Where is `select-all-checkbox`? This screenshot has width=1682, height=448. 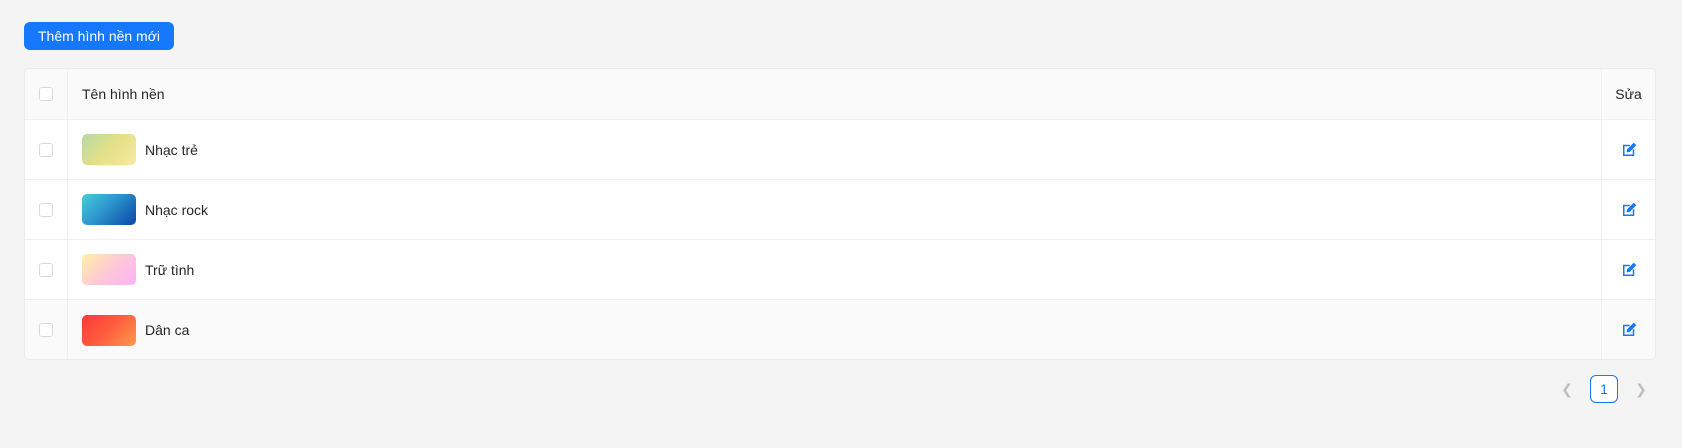
select-all-checkbox is located at coordinates (46, 94).